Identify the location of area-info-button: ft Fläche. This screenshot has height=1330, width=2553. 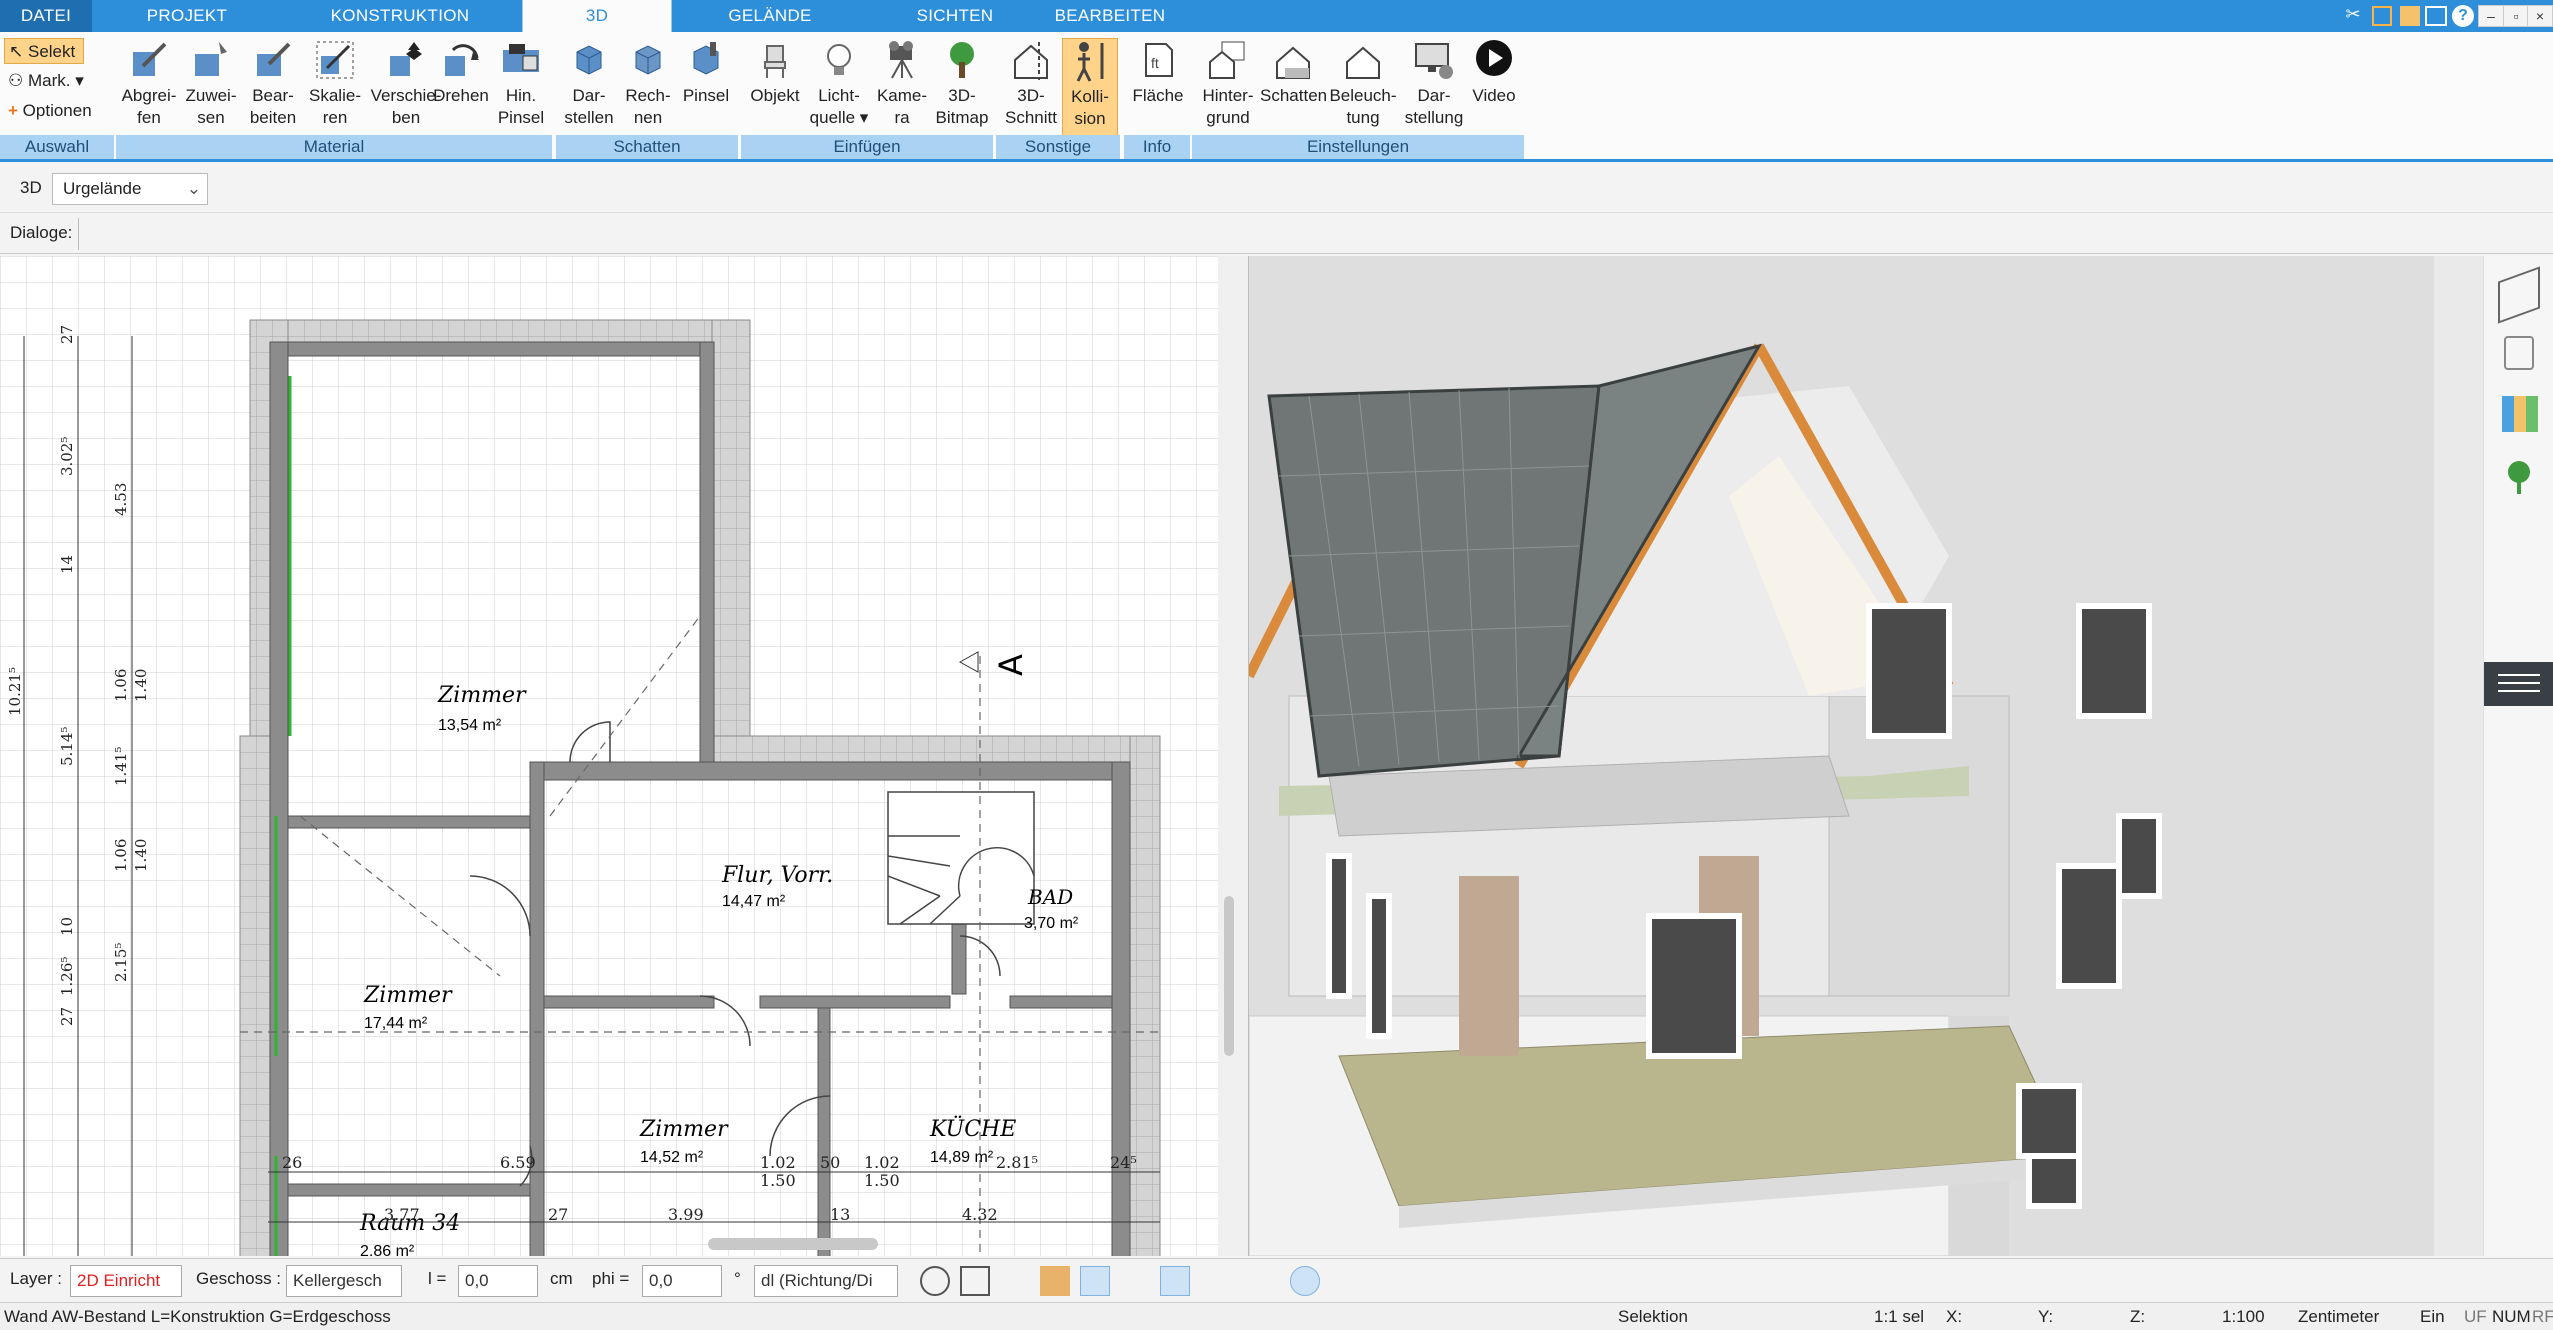
(1158, 88).